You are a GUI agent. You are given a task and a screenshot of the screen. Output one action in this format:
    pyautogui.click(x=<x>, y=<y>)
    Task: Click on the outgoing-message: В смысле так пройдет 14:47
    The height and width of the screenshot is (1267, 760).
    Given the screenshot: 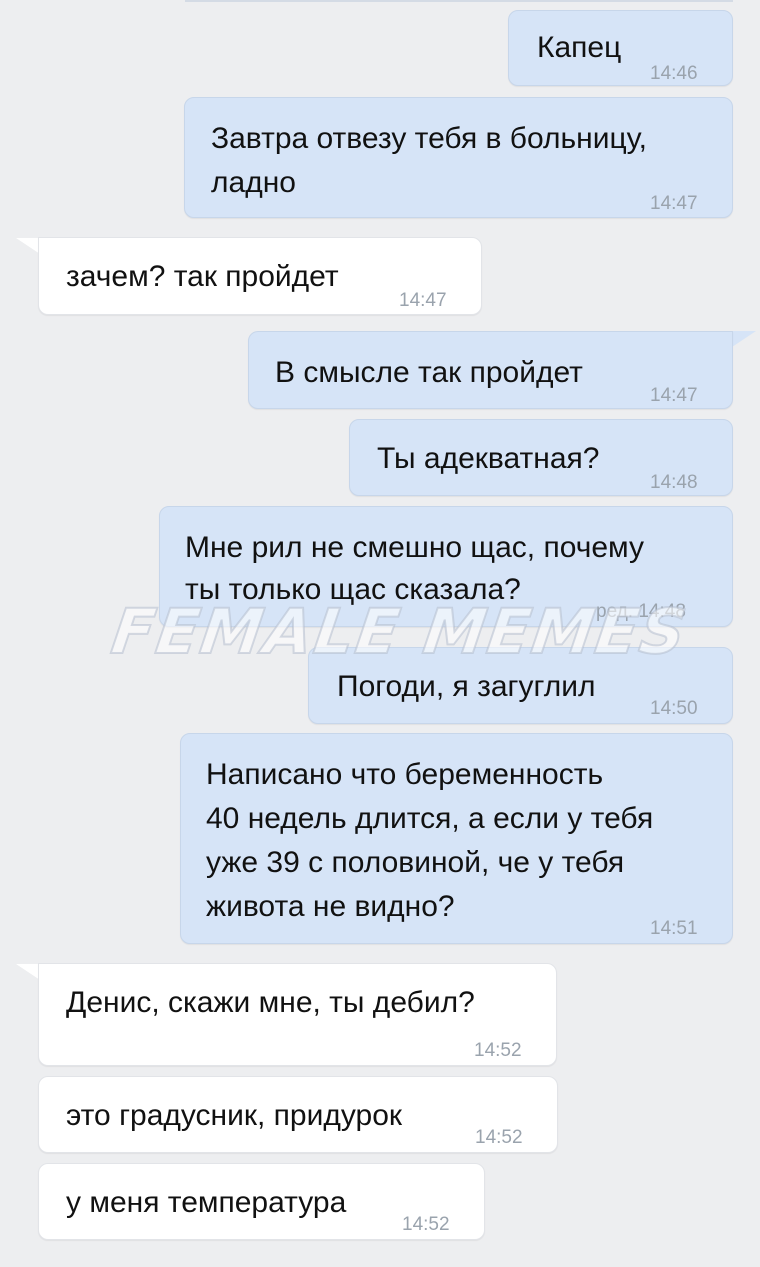 What is the action you would take?
    pyautogui.click(x=490, y=370)
    